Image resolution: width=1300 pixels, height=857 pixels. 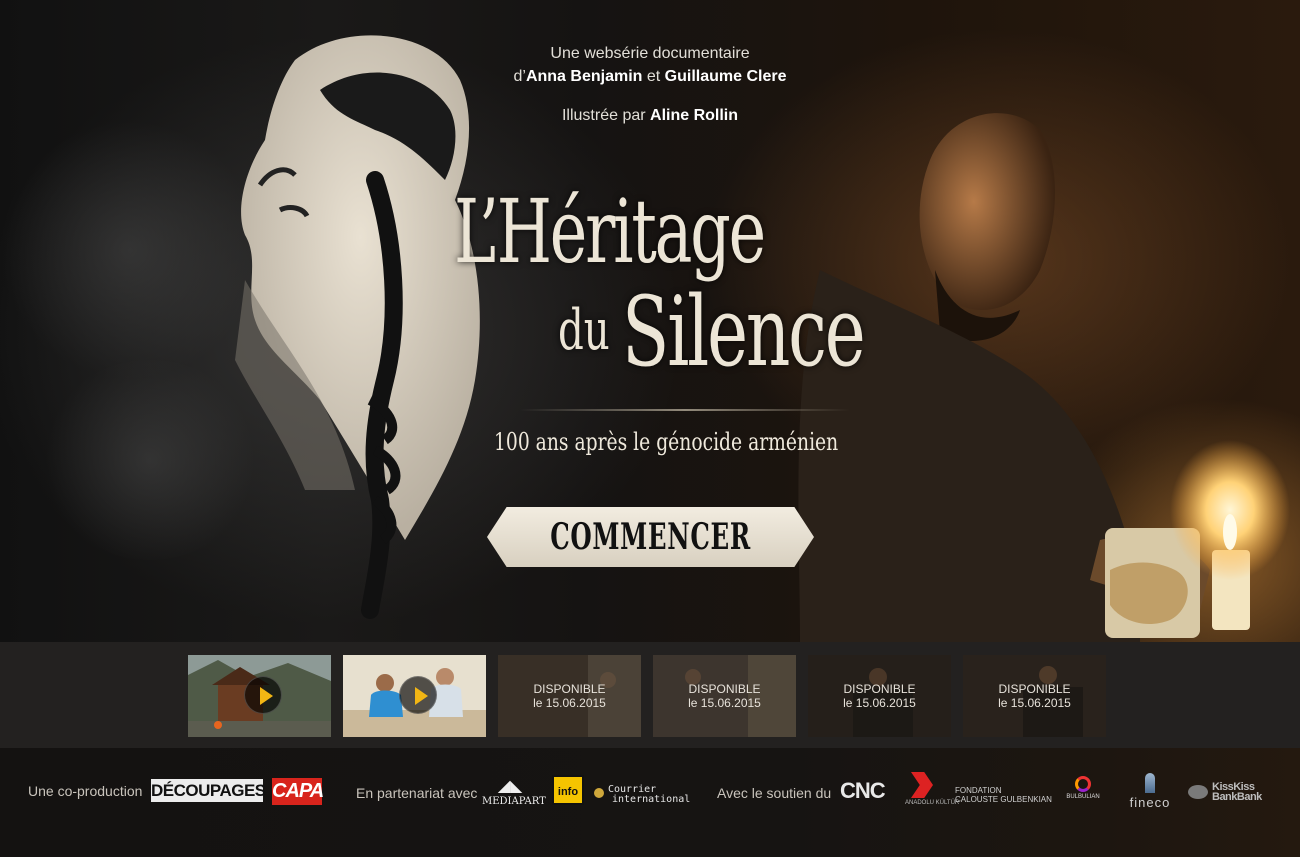 I want to click on bulbulian-logo: BULBULIAN, so click(x=1083, y=794).